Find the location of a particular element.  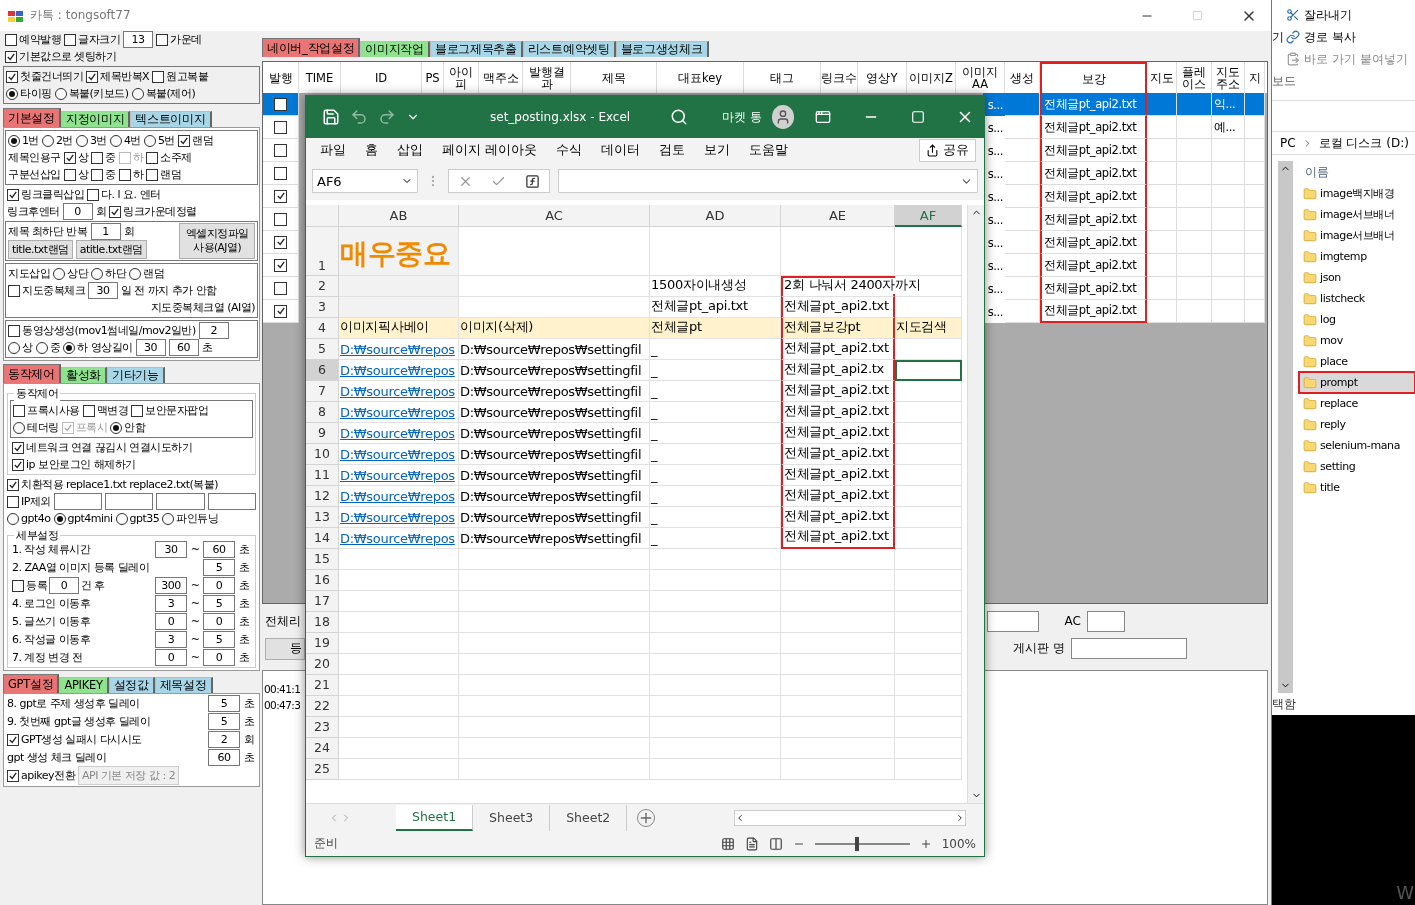

menu-item: 삽입 is located at coordinates (409, 150).